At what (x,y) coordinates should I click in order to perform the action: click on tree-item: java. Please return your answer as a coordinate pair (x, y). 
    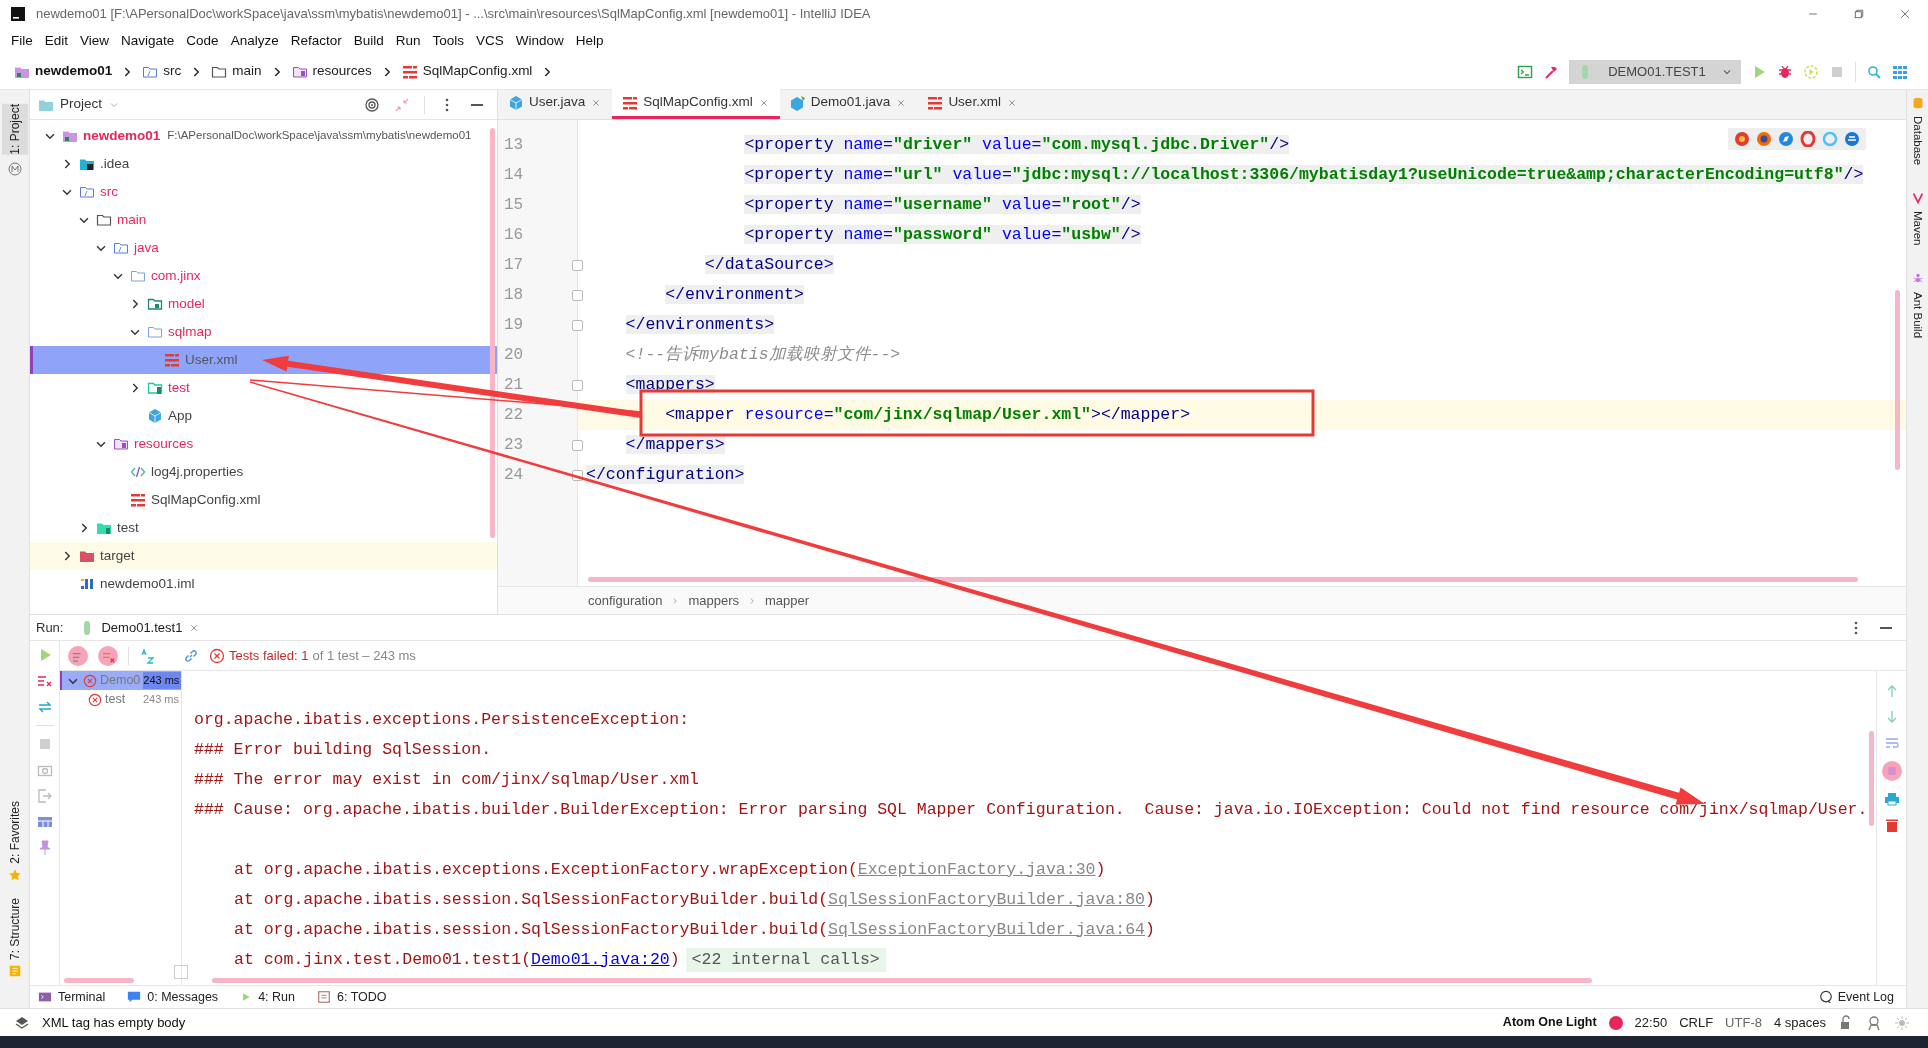
    Looking at the image, I should click on (263, 248).